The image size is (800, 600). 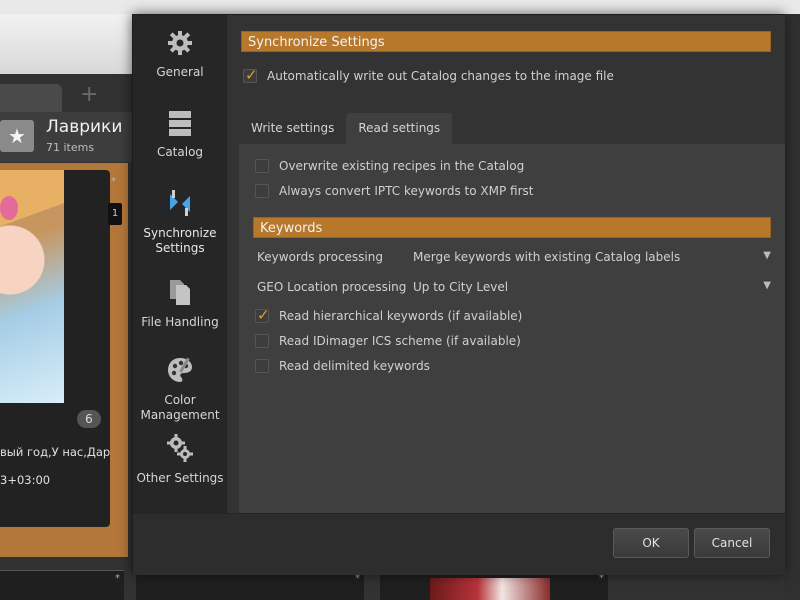 What do you see at coordinates (292, 128) in the screenshot?
I see `tab-write-settings: Write settings` at bounding box center [292, 128].